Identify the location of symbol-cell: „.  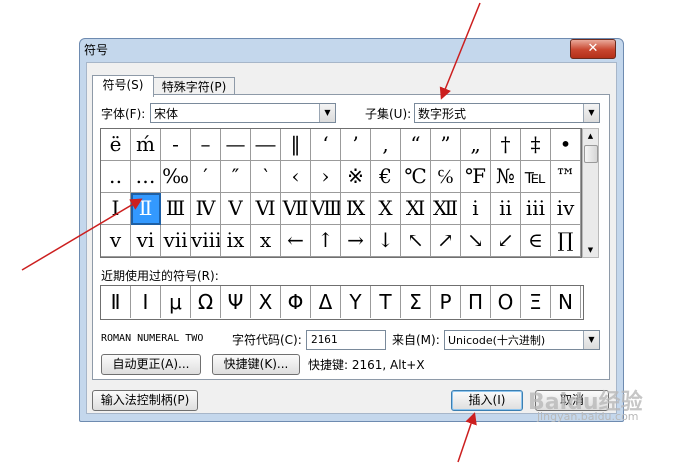
(476, 145).